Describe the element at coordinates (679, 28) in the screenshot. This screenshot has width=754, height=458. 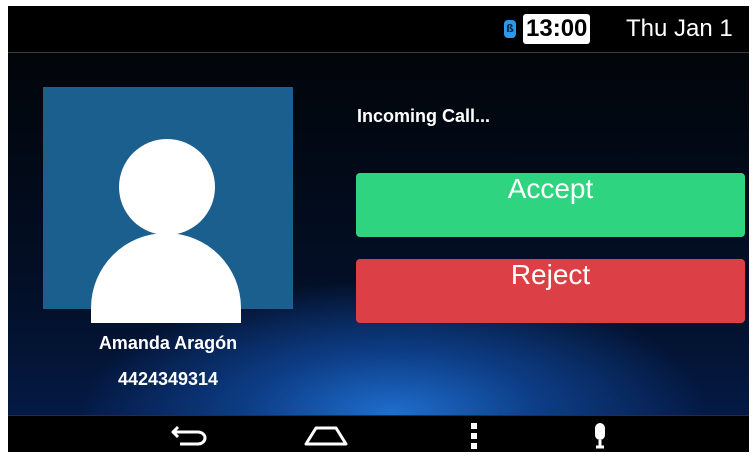
I see `date: Thu Jan 1` at that location.